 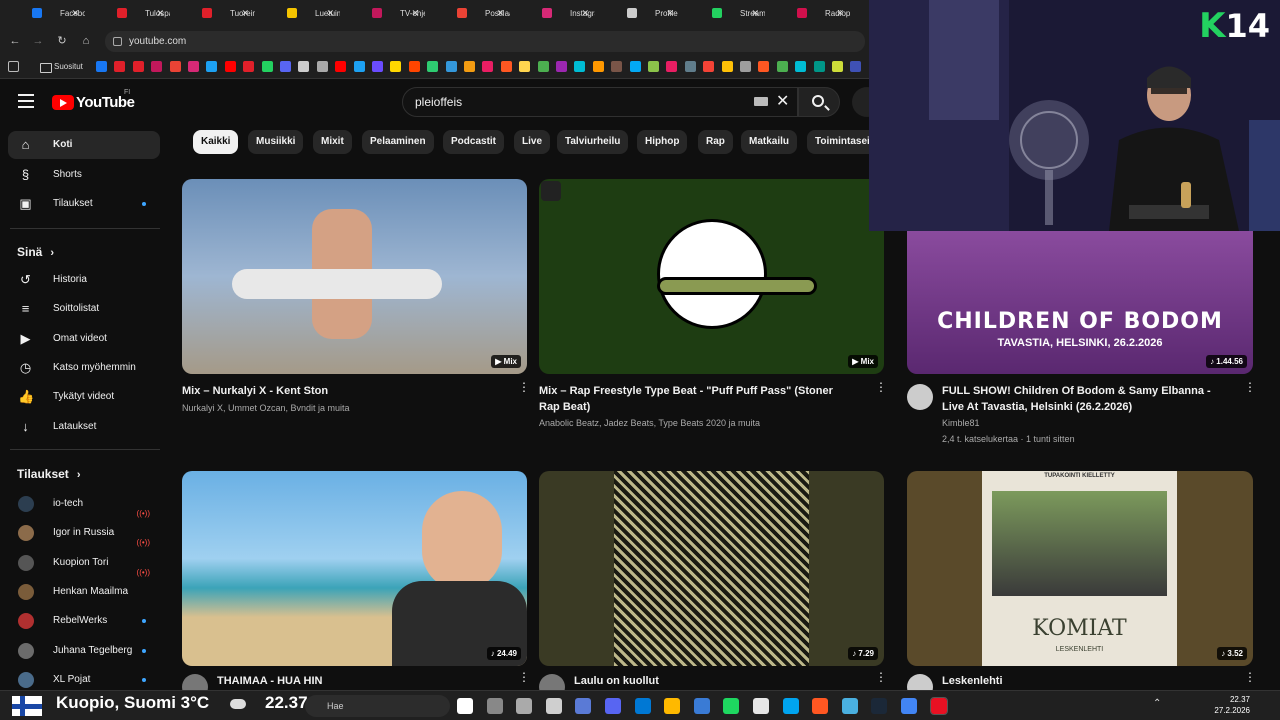 I want to click on chip-mixit: Mixit, so click(x=332, y=142).